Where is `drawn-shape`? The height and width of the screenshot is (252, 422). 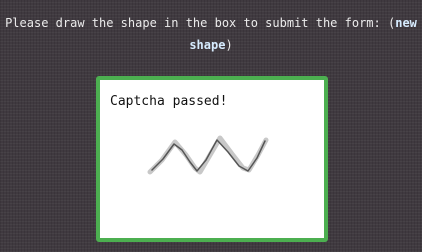 drawn-shape is located at coordinates (208, 155).